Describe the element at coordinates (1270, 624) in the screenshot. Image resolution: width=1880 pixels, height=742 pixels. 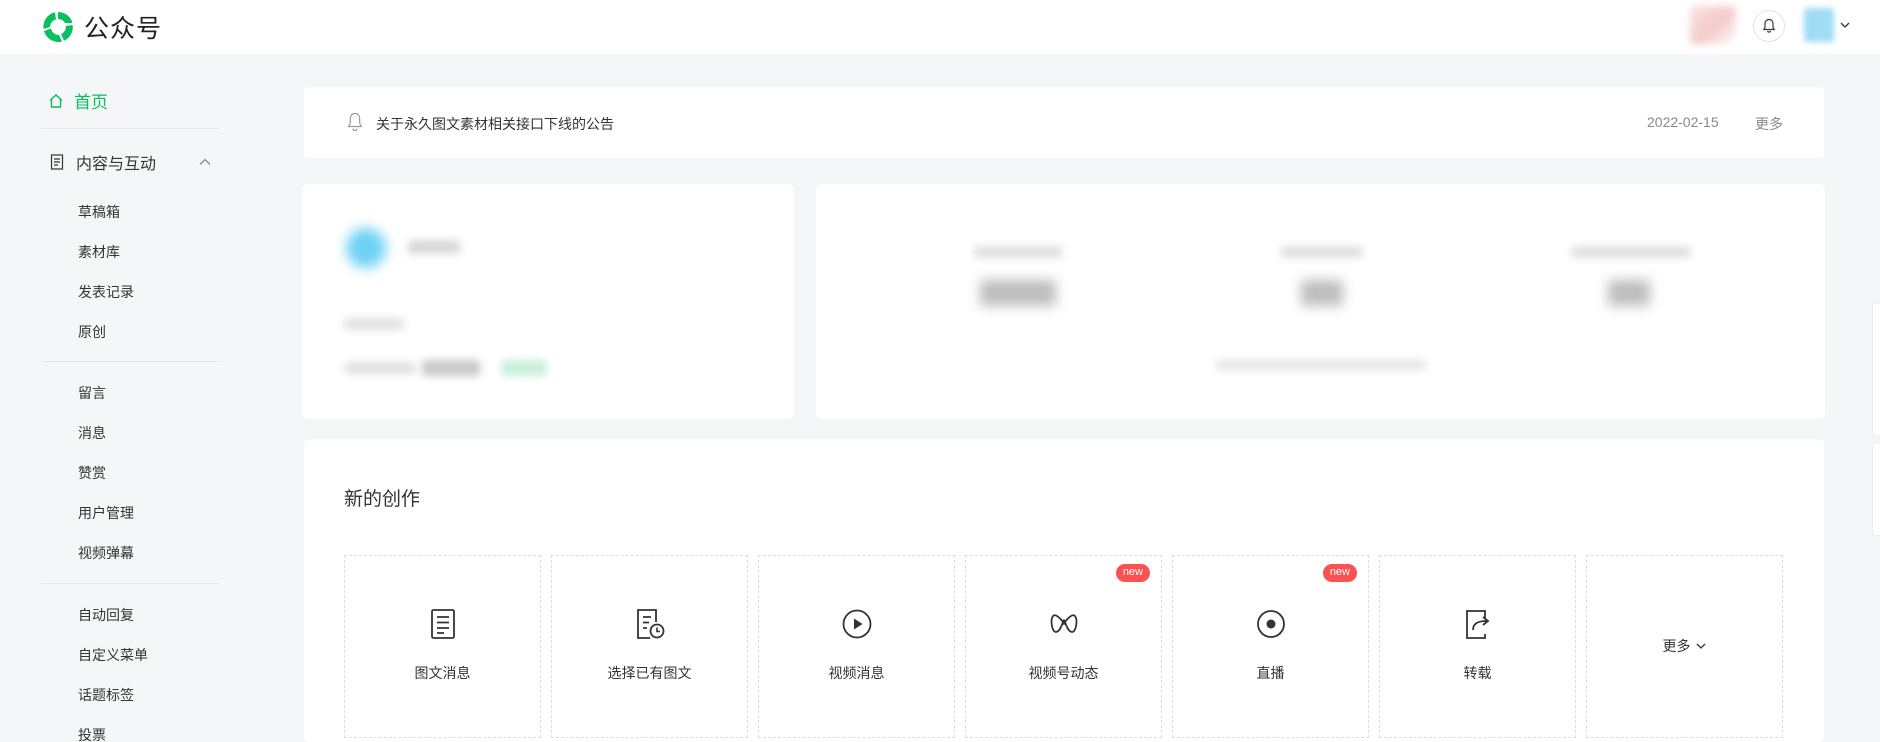
I see `live-icon` at that location.